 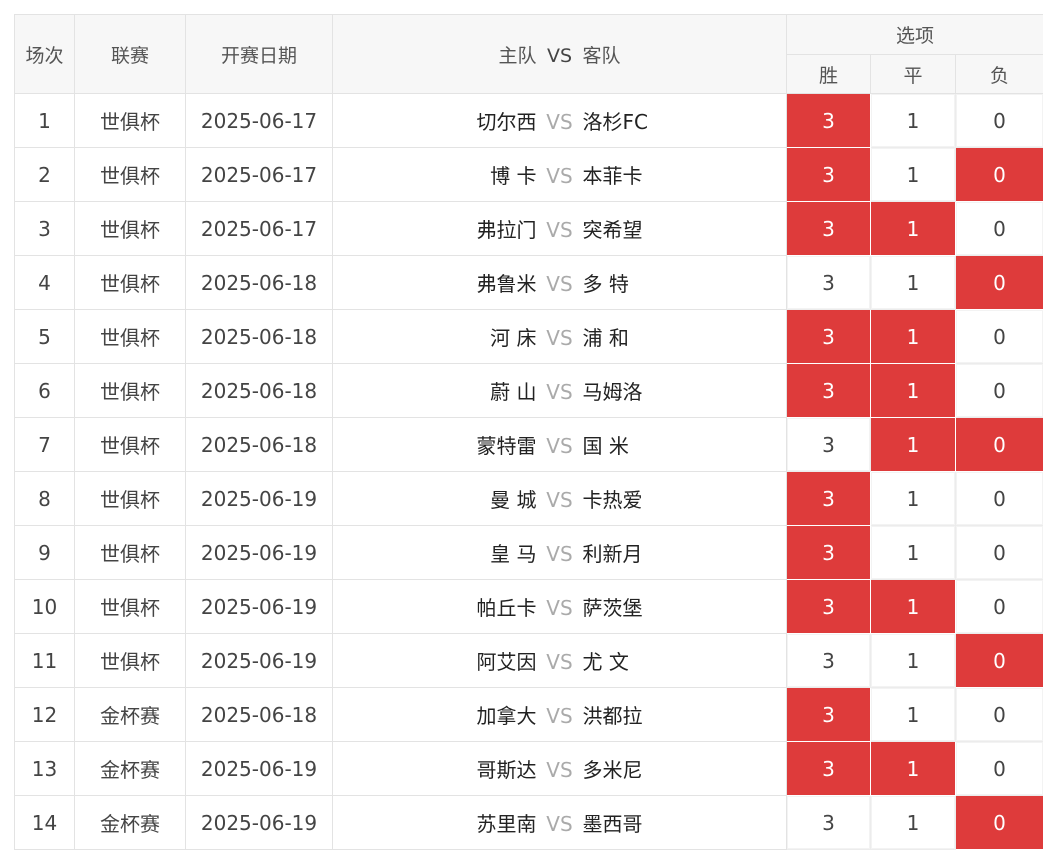 What do you see at coordinates (44, 390) in the screenshot?
I see `match-no: 6` at bounding box center [44, 390].